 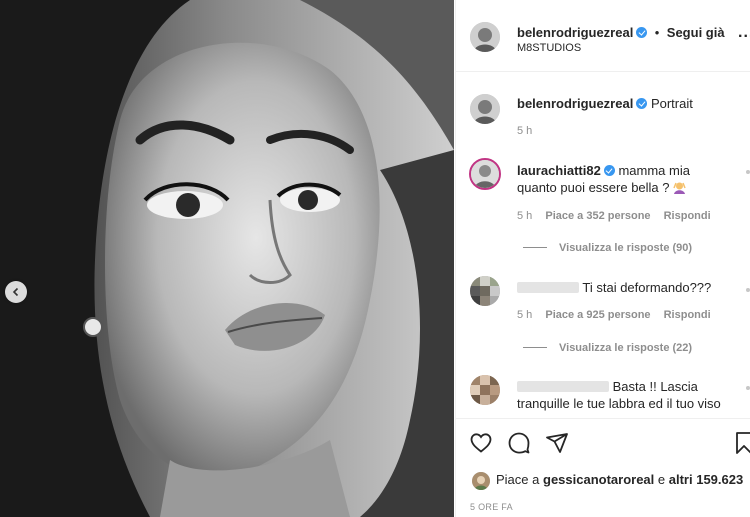 I want to click on caption-avatar, so click(x=485, y=109).